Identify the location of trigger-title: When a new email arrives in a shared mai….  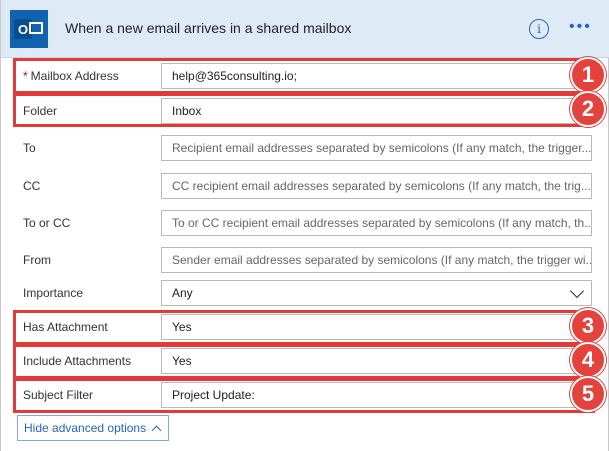
(208, 28).